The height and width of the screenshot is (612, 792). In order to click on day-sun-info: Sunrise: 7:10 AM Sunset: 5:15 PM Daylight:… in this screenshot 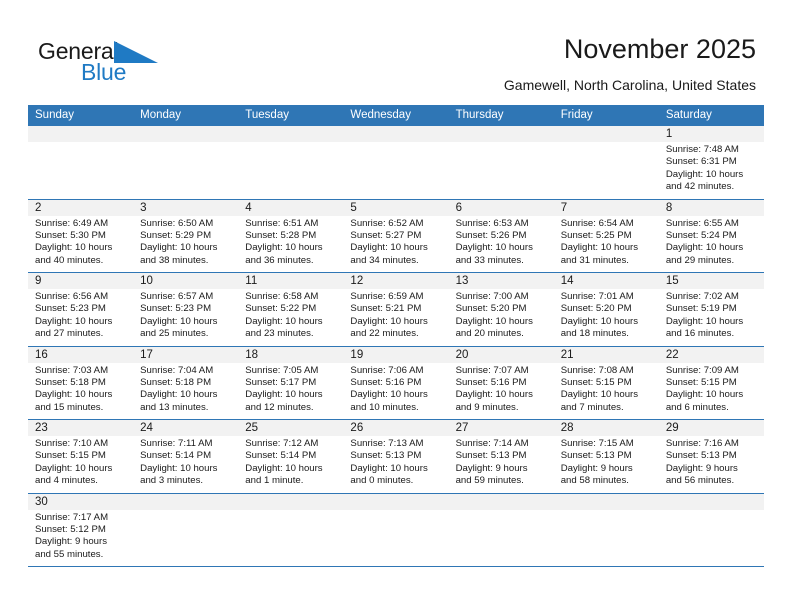, I will do `click(80, 462)`.